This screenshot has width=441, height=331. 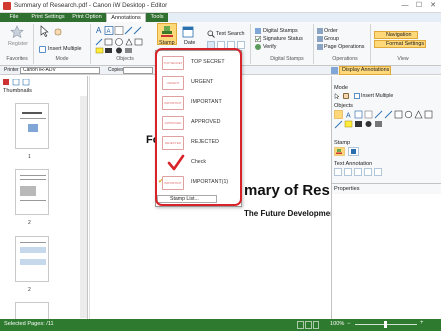 I want to click on group-label-view: View, so click(x=403, y=59).